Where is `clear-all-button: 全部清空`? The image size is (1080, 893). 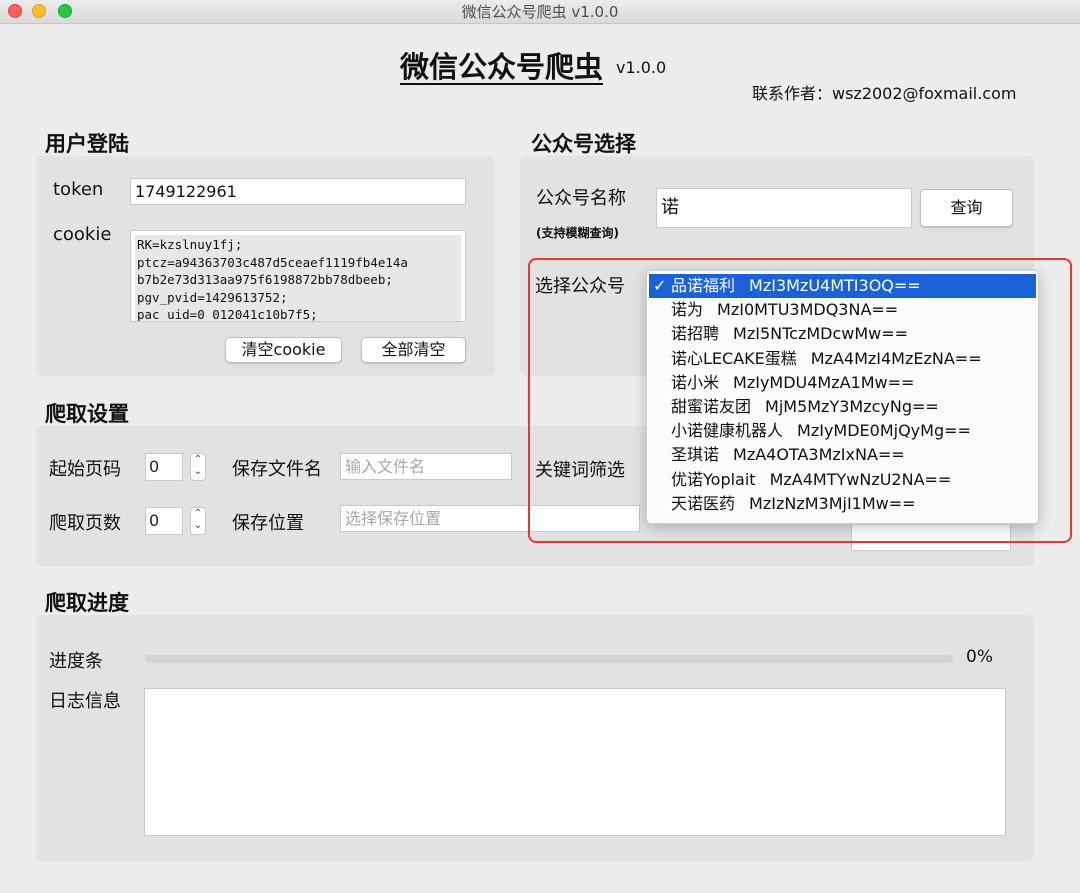
clear-all-button: 全部清空 is located at coordinates (413, 350).